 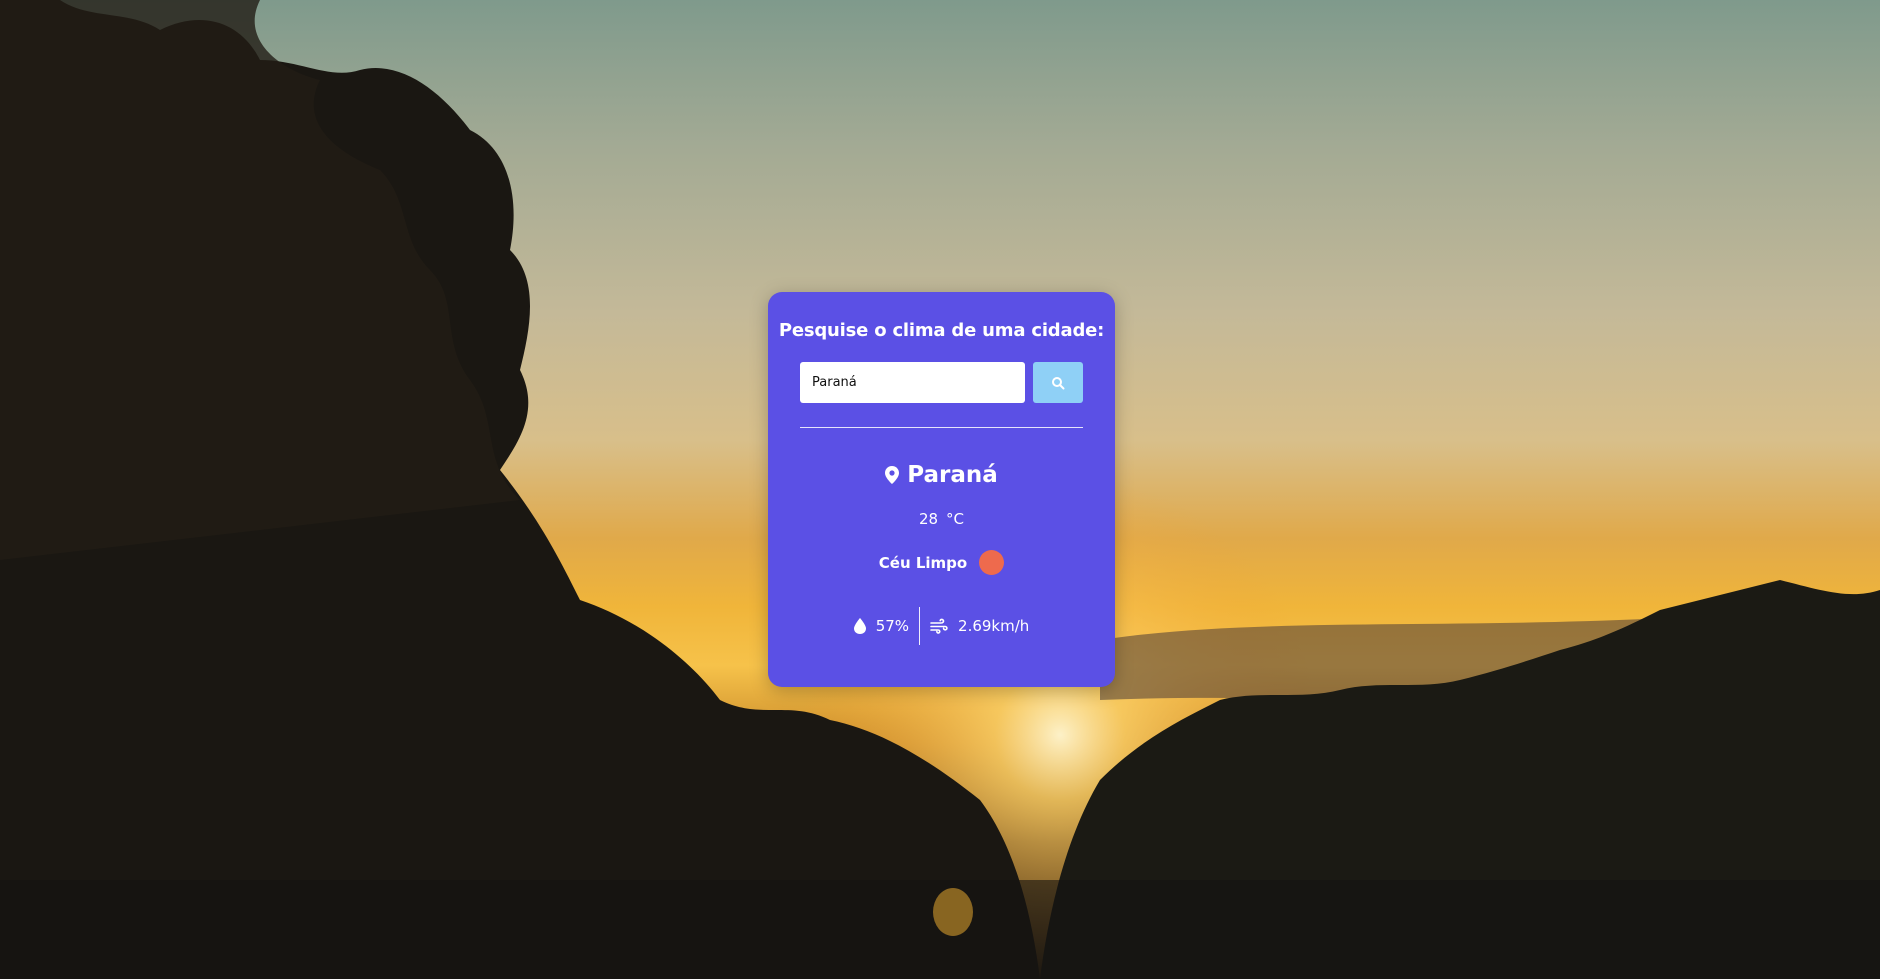 What do you see at coordinates (955, 519) in the screenshot?
I see `temperature-unit: °C` at bounding box center [955, 519].